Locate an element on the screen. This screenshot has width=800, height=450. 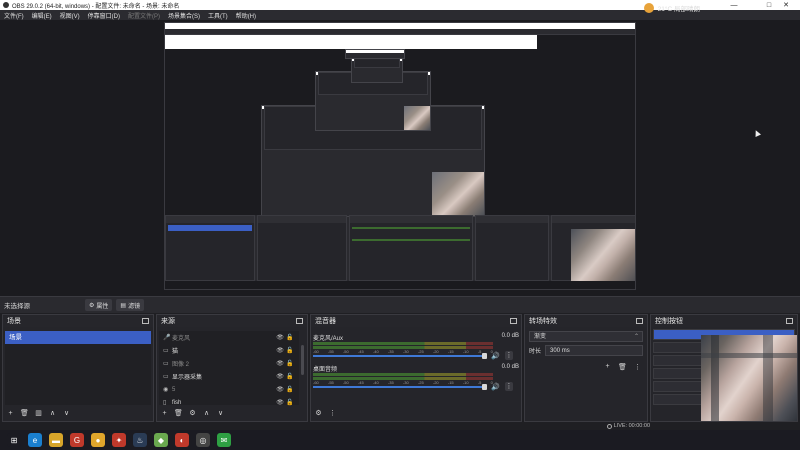
track-name: 麦克风/Aux is located at coordinates (328, 339).